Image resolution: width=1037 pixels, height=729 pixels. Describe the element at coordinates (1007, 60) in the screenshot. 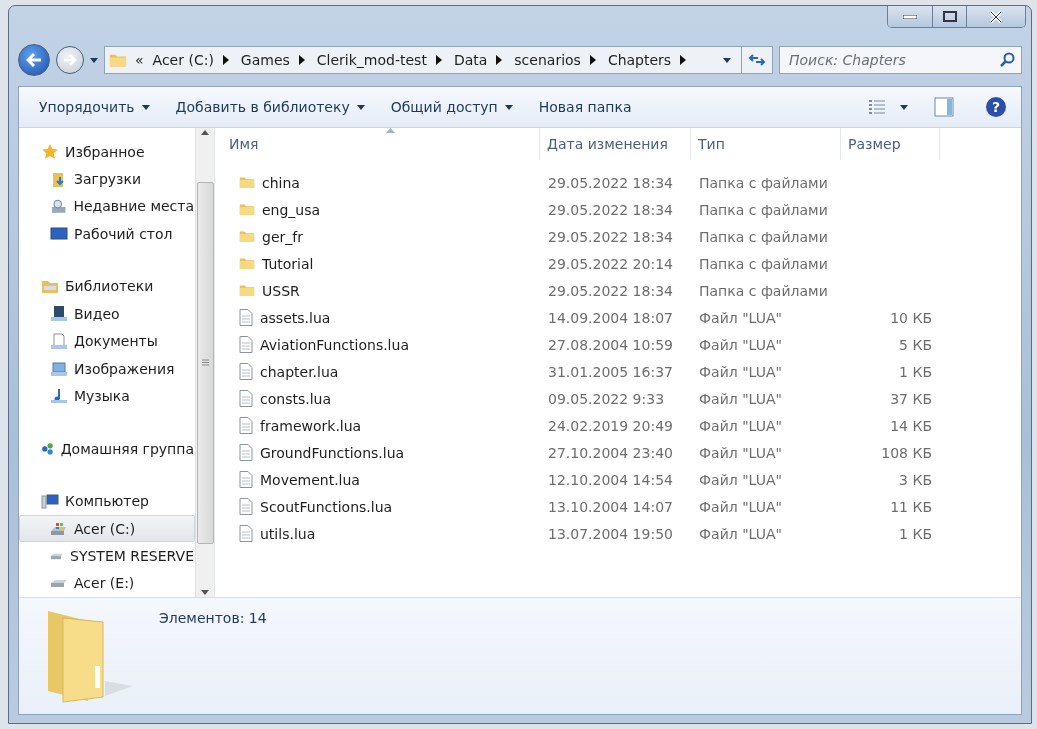

I see `search-icon` at that location.